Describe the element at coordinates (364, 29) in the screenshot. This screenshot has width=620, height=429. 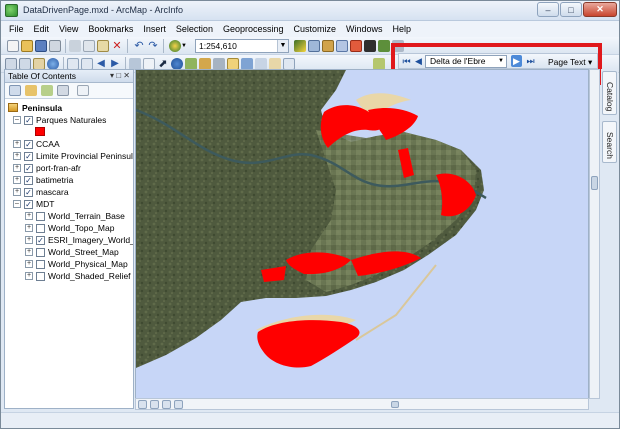
I see `menu-windows: Windows` at that location.